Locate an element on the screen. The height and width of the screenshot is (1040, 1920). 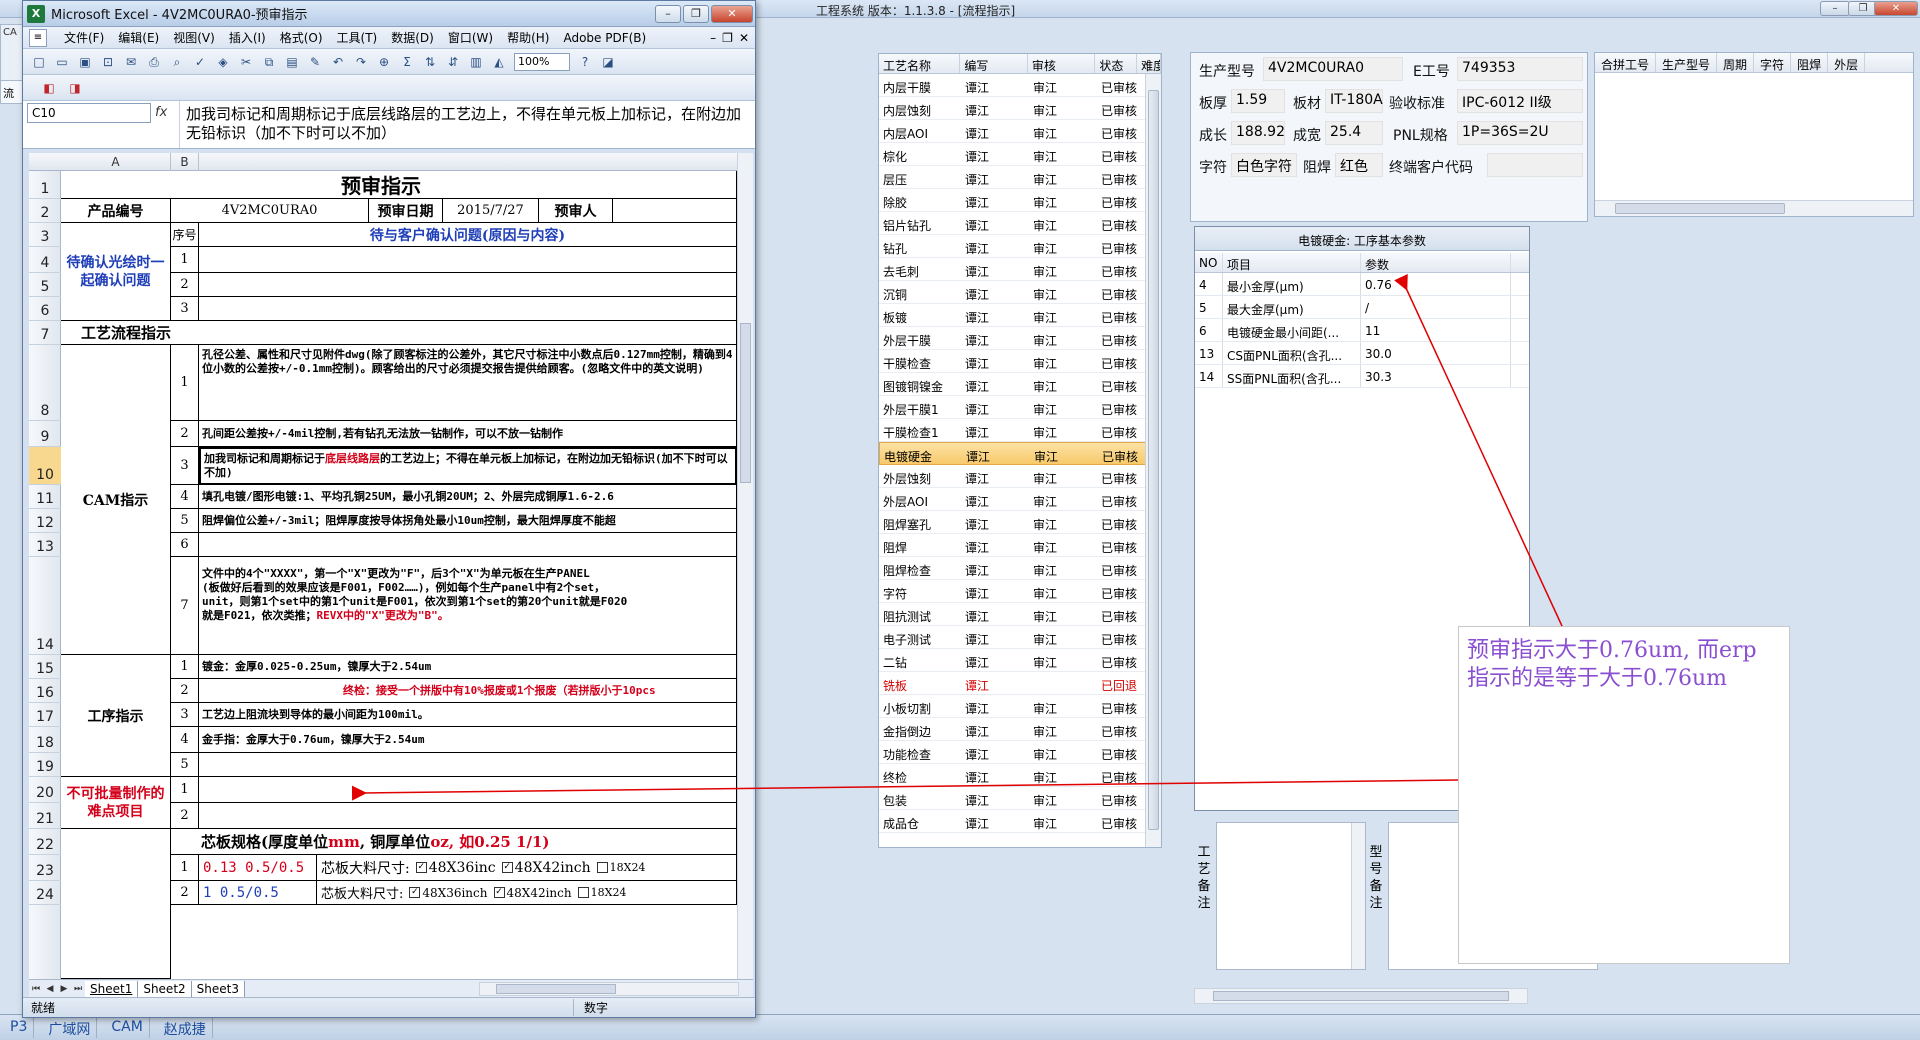
col-status: 状态 is located at coordinates (1116, 63).